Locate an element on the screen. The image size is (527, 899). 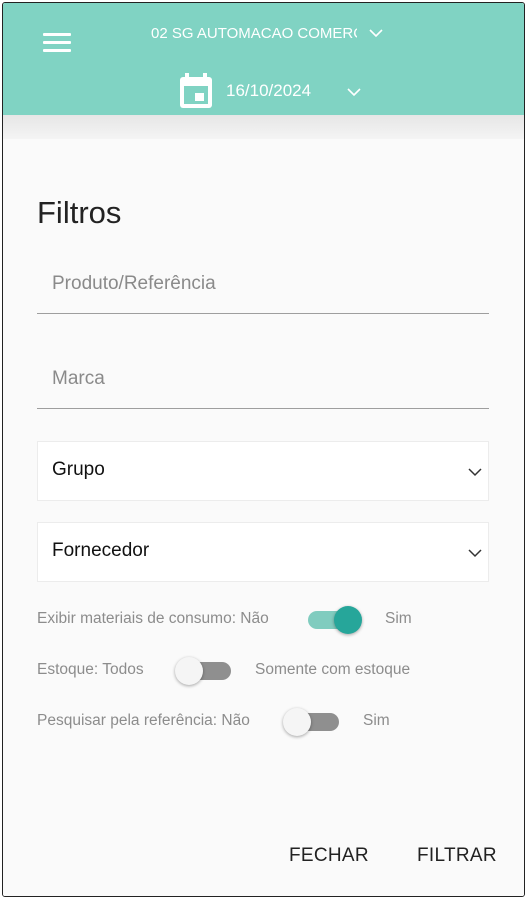
referencia-switch is located at coordinates (313, 722).